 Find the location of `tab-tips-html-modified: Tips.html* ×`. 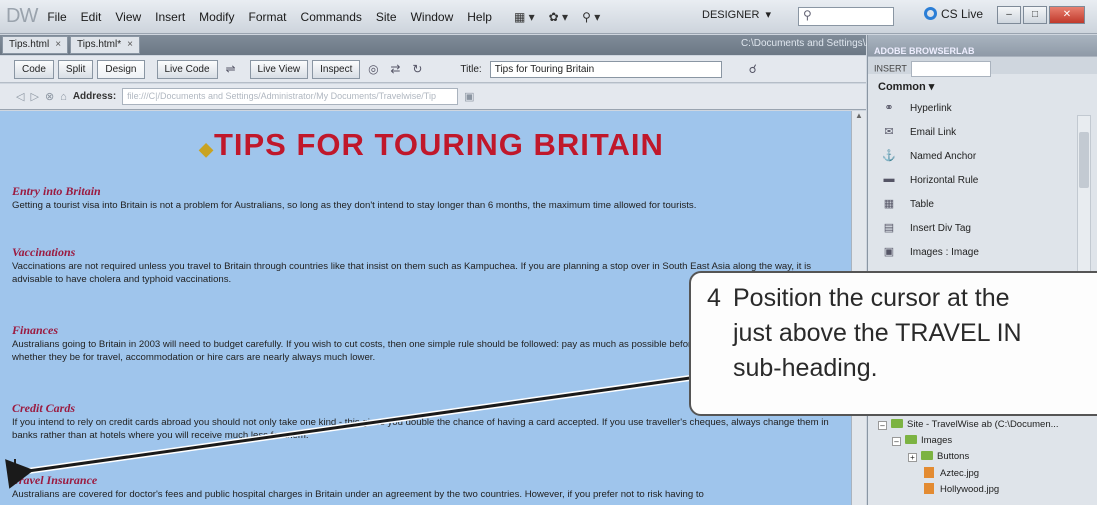

tab-tips-html-modified: Tips.html* × is located at coordinates (105, 45).